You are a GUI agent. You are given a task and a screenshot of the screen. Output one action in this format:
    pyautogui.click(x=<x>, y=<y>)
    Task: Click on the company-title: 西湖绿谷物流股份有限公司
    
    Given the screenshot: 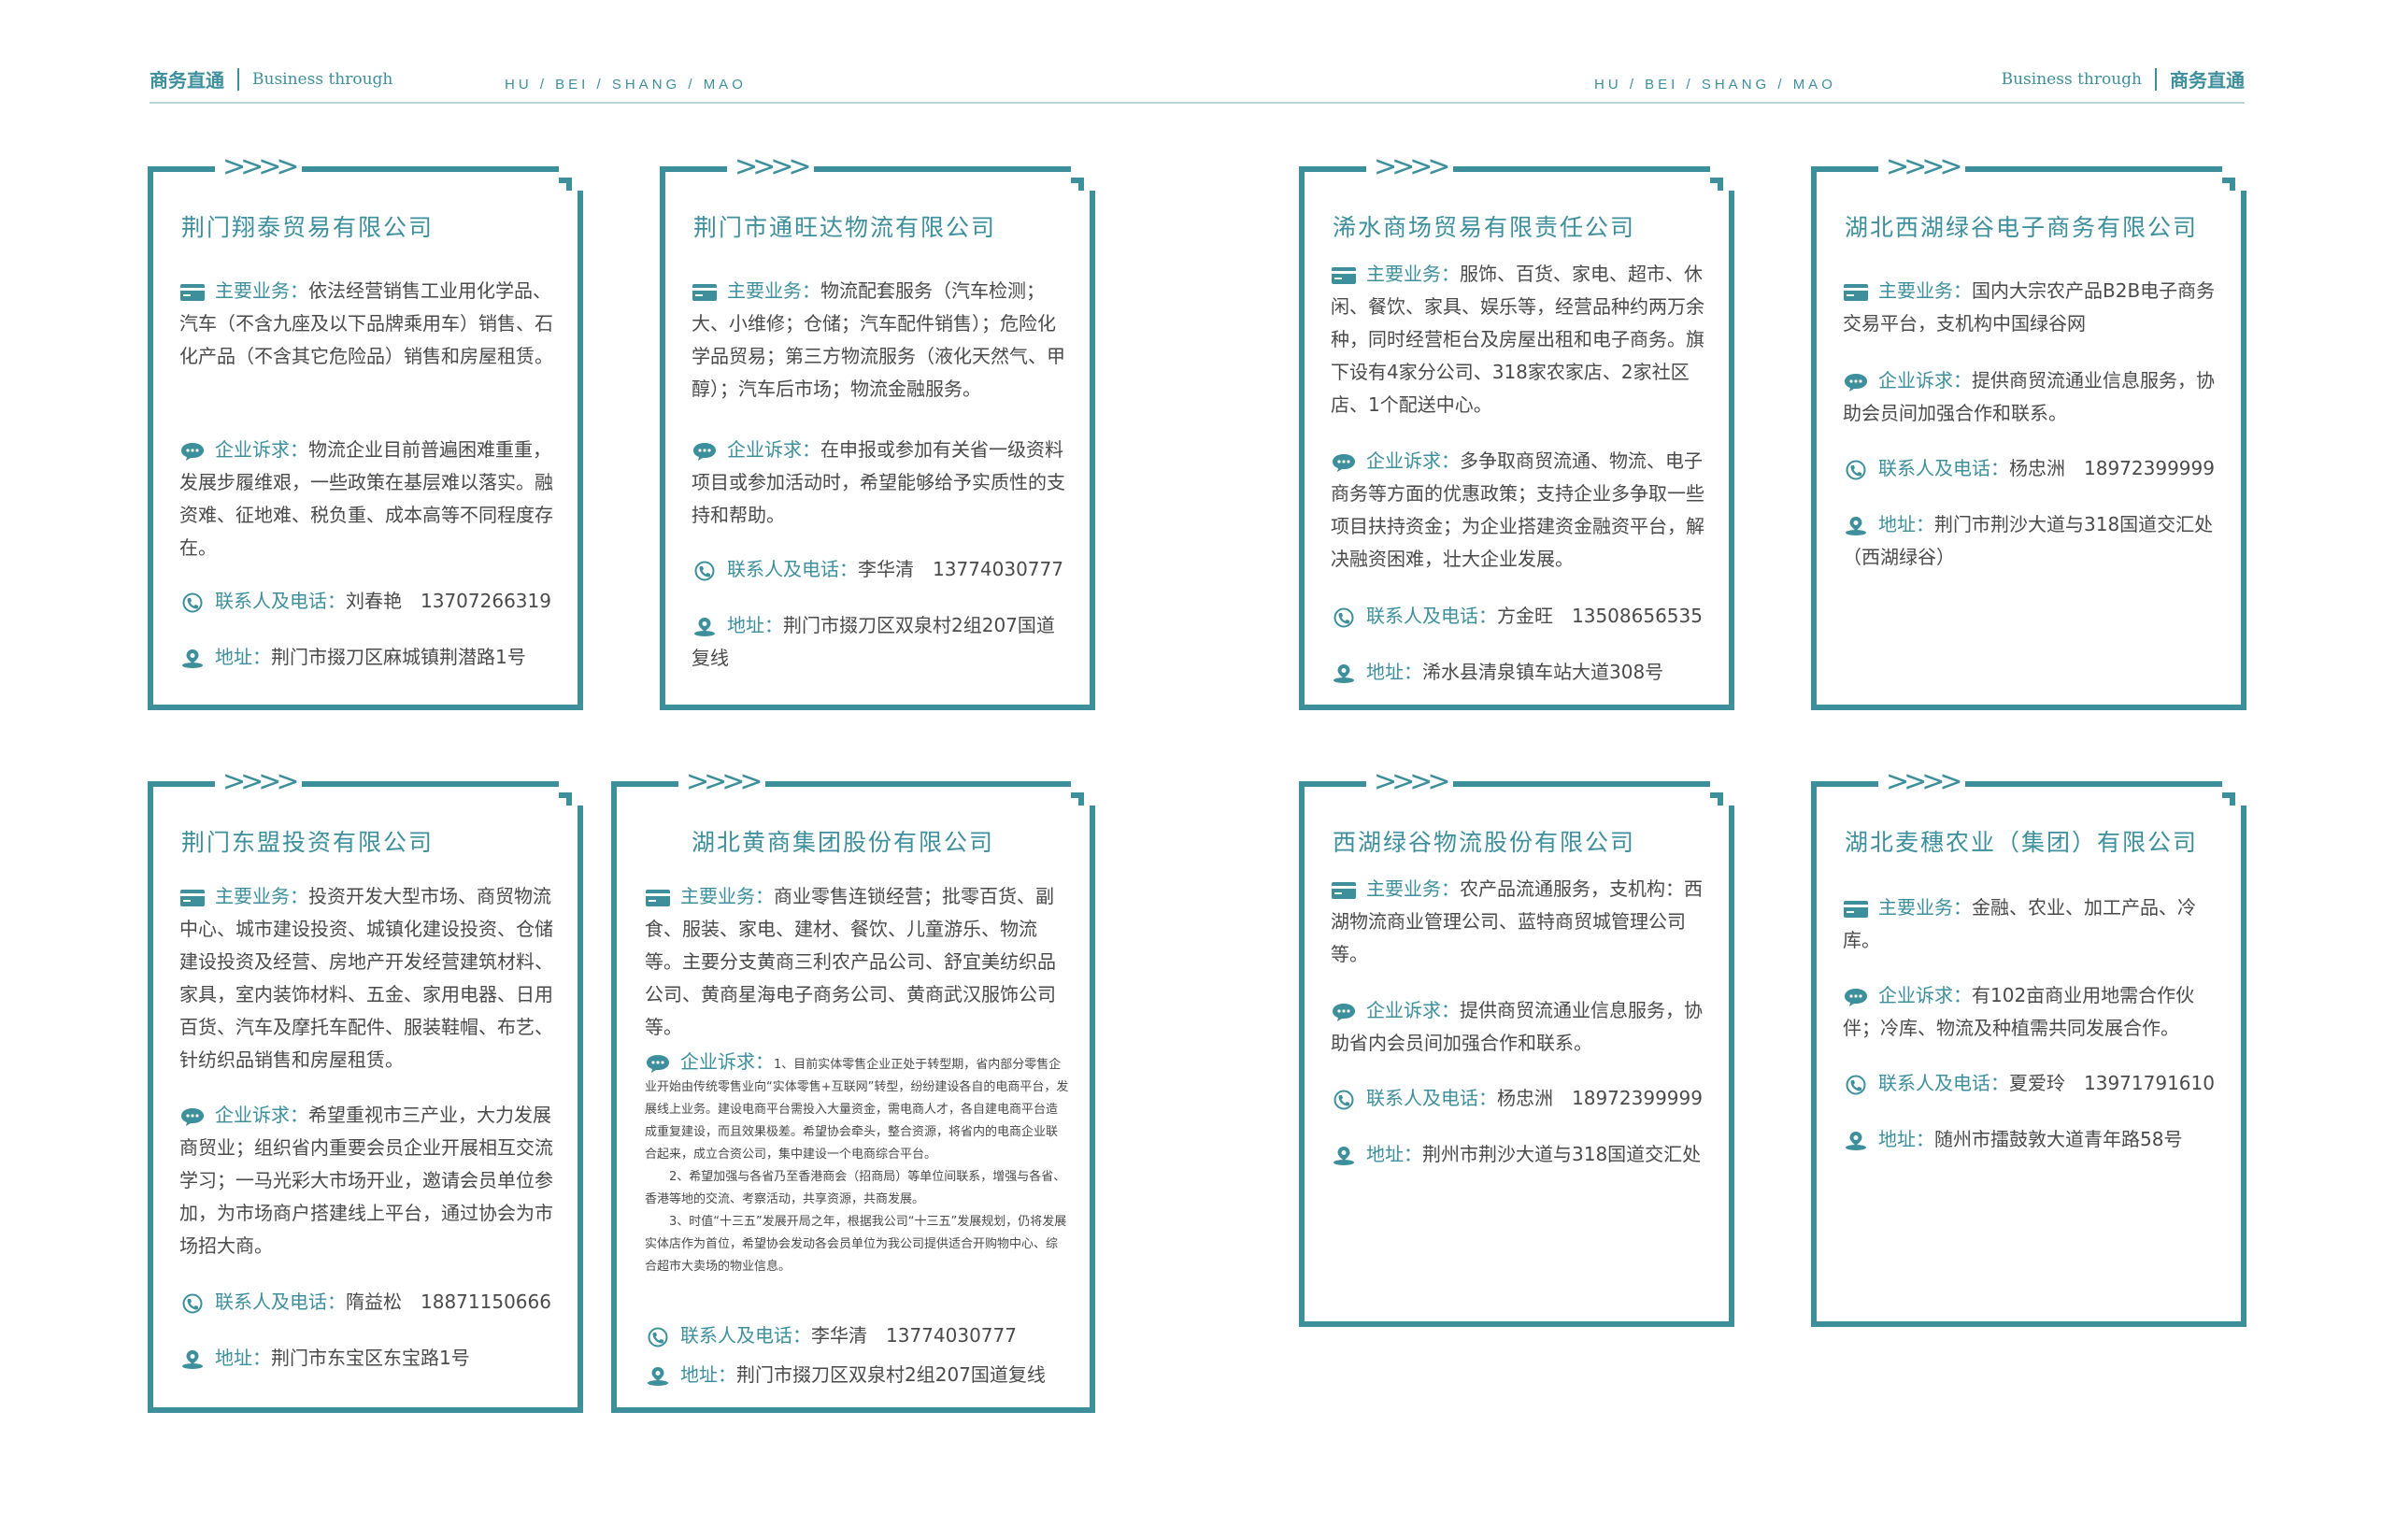 What is the action you would take?
    pyautogui.click(x=1484, y=842)
    